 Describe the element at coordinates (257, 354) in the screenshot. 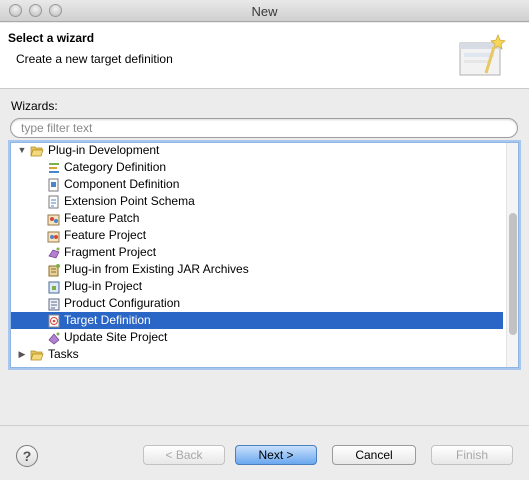

I see `tree-item-tasks: ▶ Tasks` at that location.